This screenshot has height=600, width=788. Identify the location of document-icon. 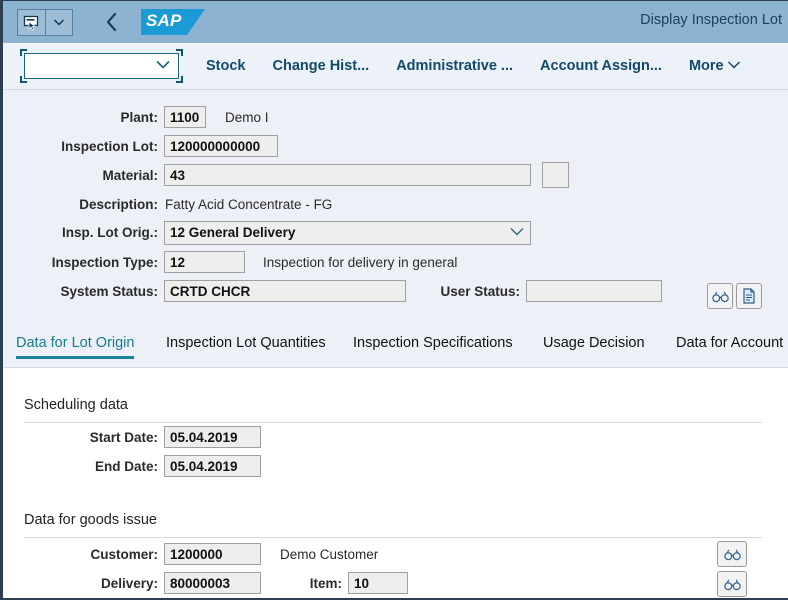
(749, 296).